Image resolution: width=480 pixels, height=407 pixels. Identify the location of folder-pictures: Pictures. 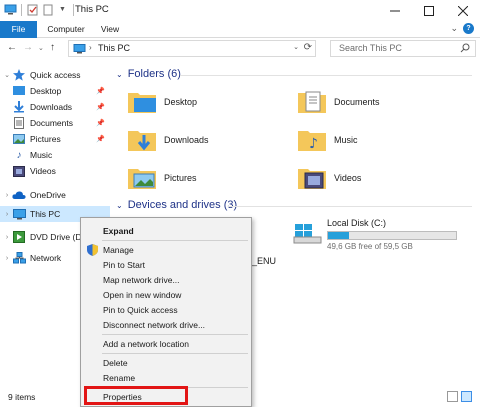
(161, 178).